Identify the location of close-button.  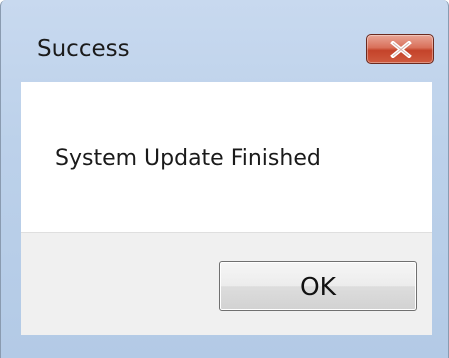
(400, 49).